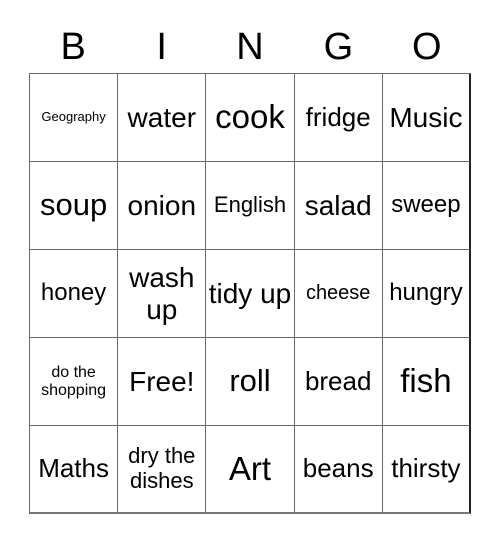  I want to click on free-space-cell: Free!, so click(162, 382).